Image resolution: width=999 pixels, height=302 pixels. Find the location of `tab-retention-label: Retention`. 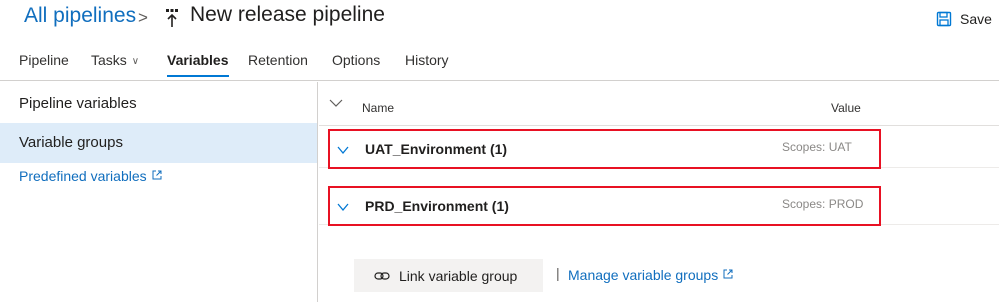

tab-retention-label: Retention is located at coordinates (278, 60).